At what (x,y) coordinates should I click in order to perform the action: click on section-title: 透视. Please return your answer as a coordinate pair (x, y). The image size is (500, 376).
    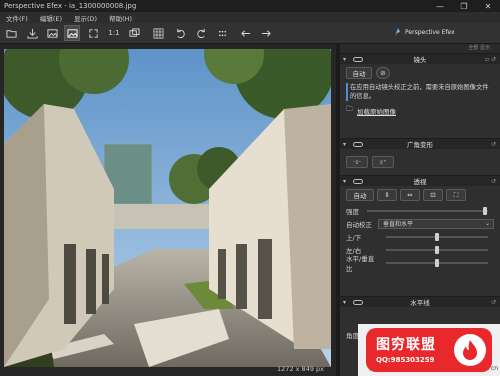
    Looking at the image, I should click on (420, 182).